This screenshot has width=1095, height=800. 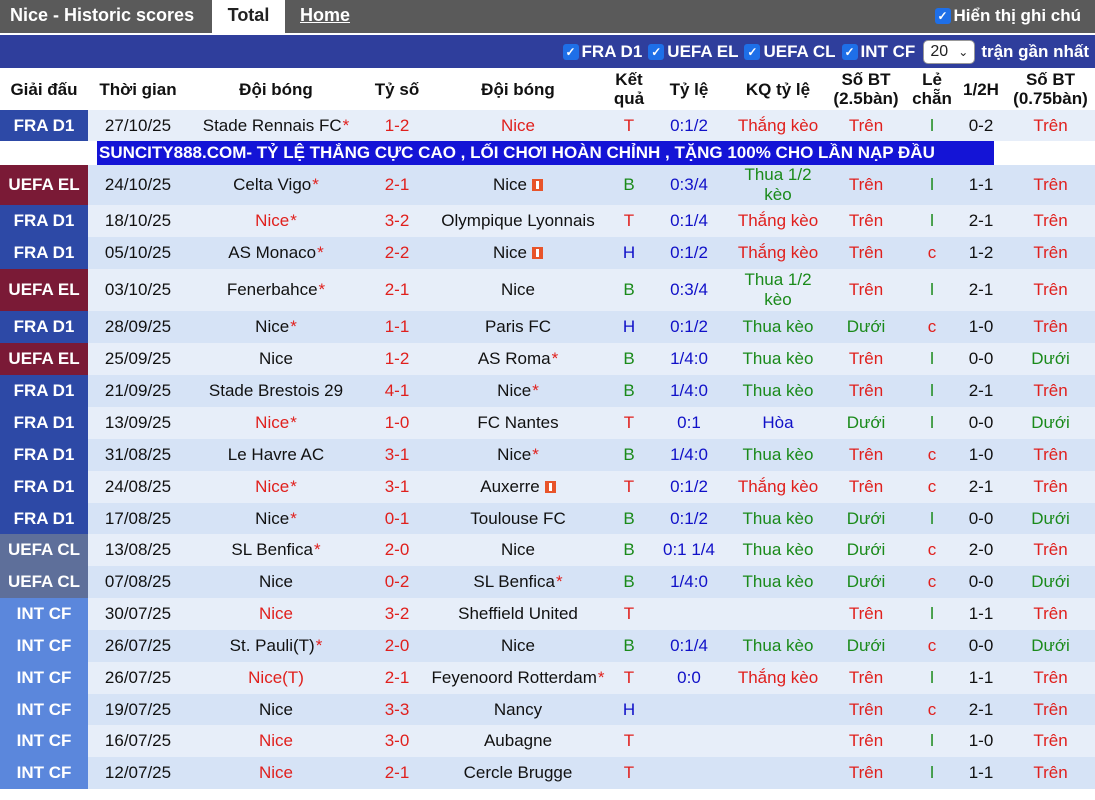 What do you see at coordinates (397, 391) in the screenshot?
I see `match-score: 4-1` at bounding box center [397, 391].